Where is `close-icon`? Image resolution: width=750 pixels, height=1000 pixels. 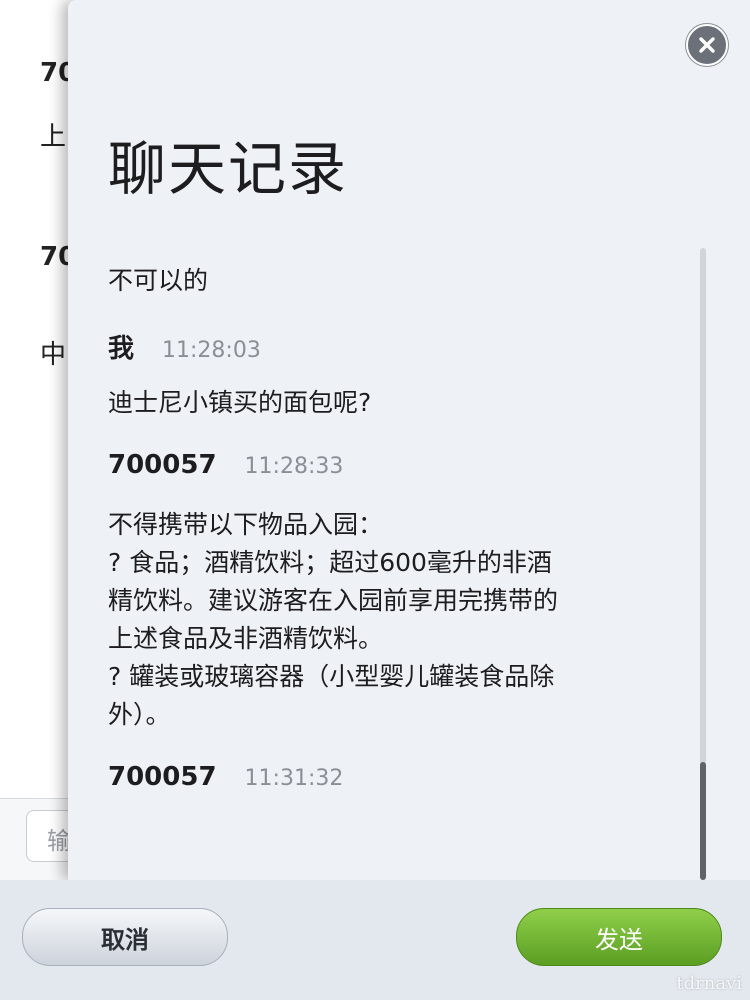
close-icon is located at coordinates (707, 45).